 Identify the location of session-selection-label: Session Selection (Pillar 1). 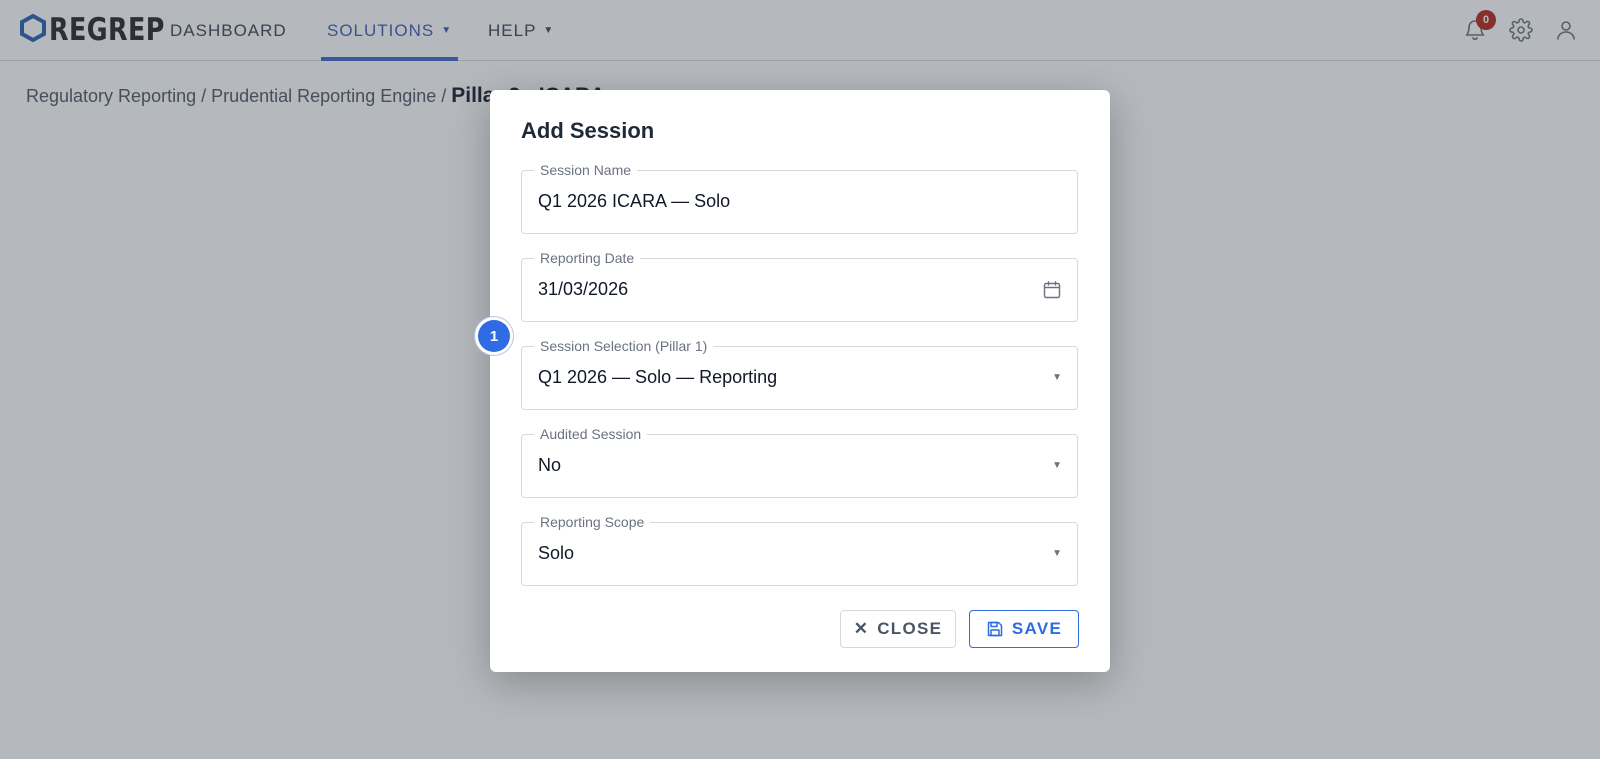
(624, 346).